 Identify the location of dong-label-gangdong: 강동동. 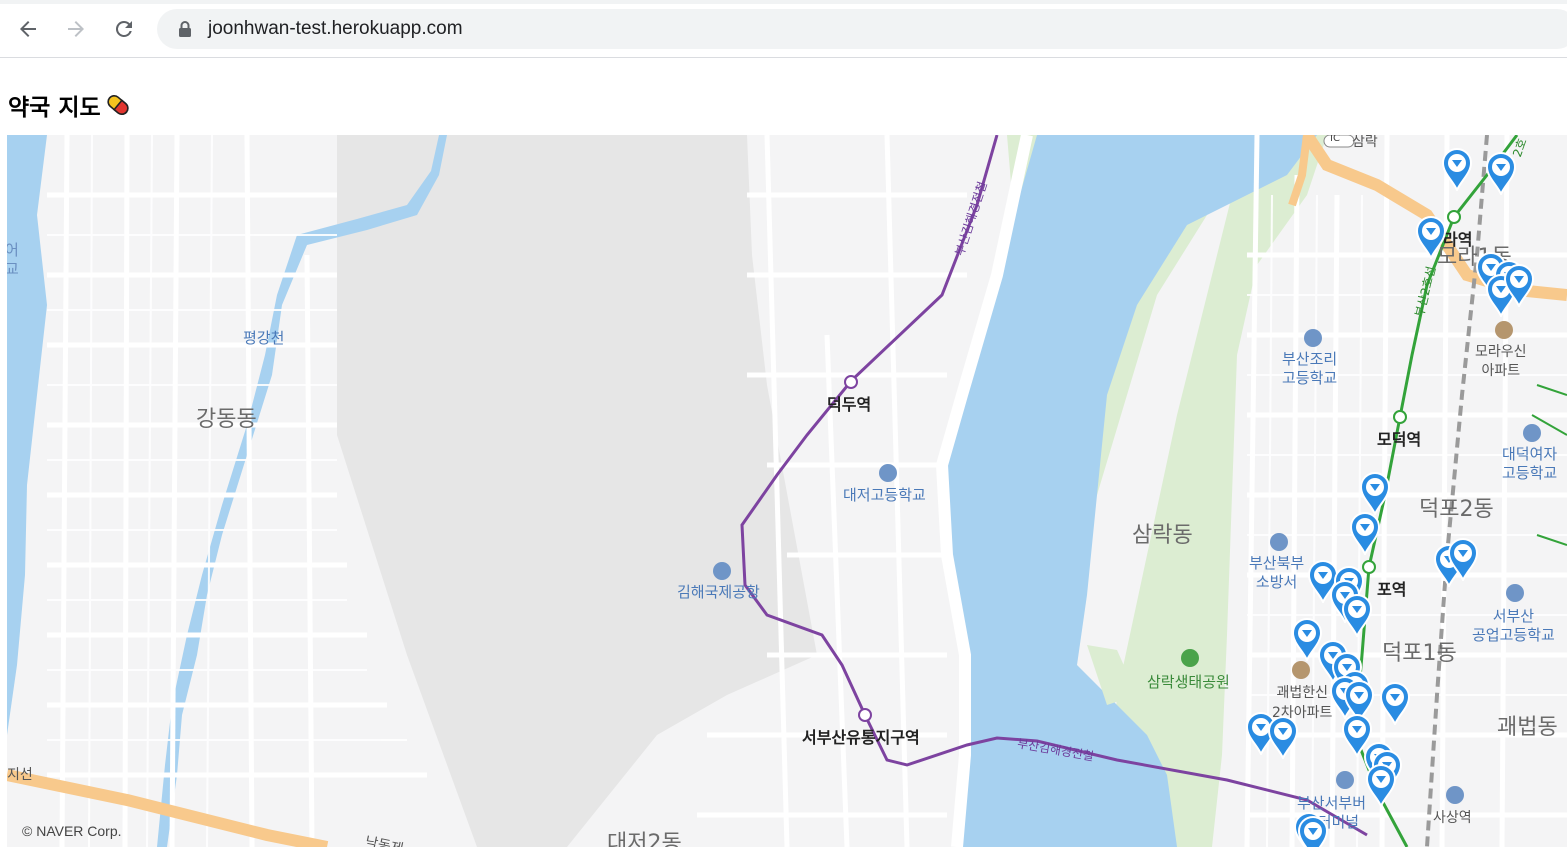
(226, 419).